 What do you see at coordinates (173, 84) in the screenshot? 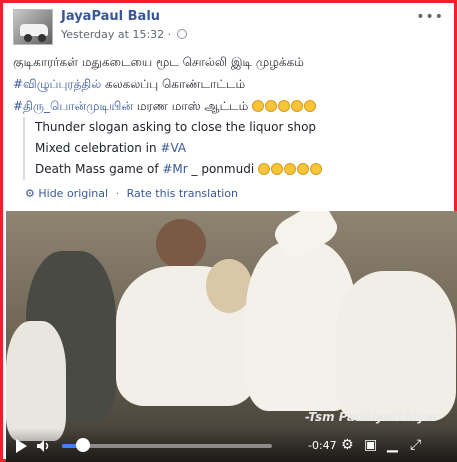
I see `post-line-2-text: கலகலப்பு கொண்டாட்டம்` at bounding box center [173, 84].